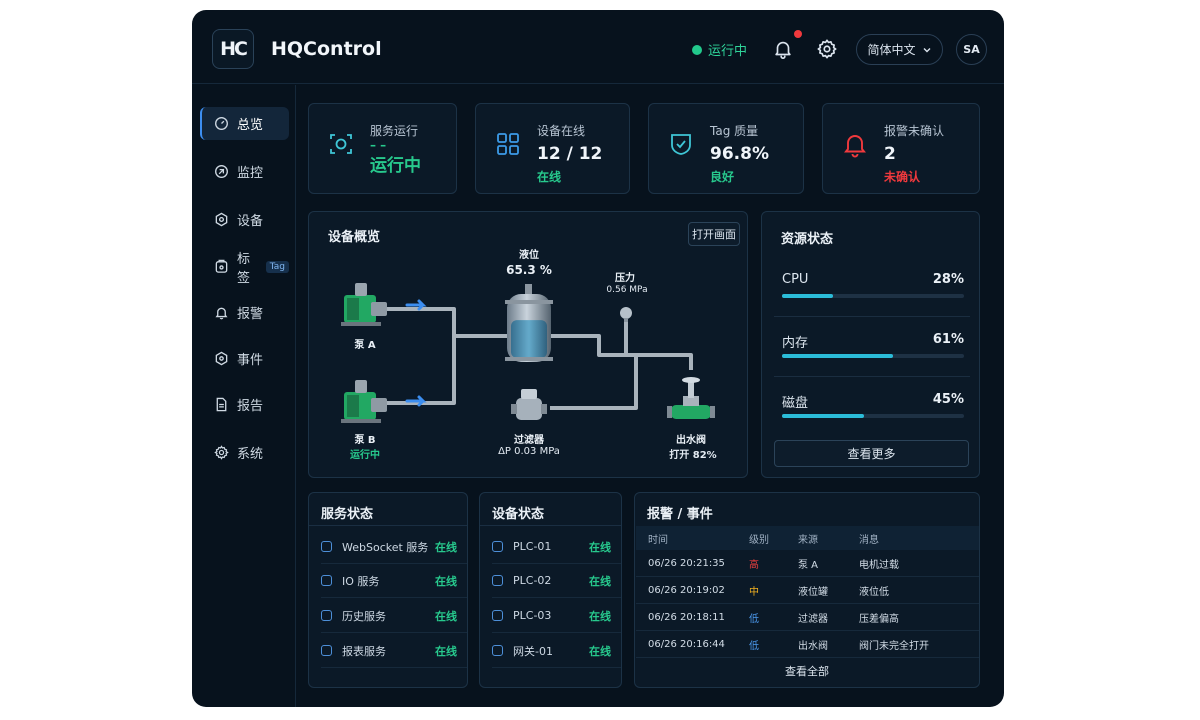  What do you see at coordinates (827, 49) in the screenshot?
I see `settings-gear-icon` at bounding box center [827, 49].